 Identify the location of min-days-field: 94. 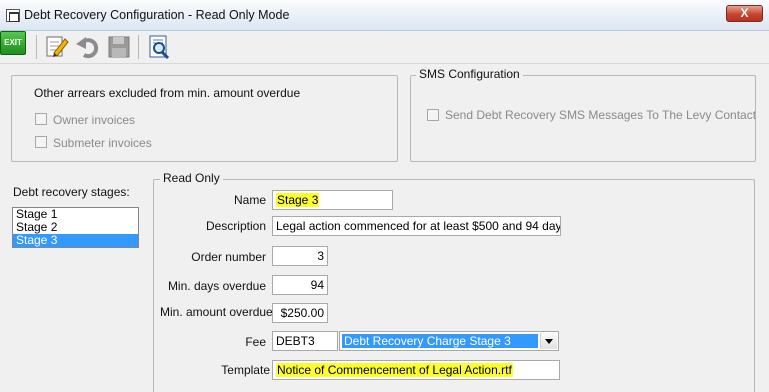
(300, 285).